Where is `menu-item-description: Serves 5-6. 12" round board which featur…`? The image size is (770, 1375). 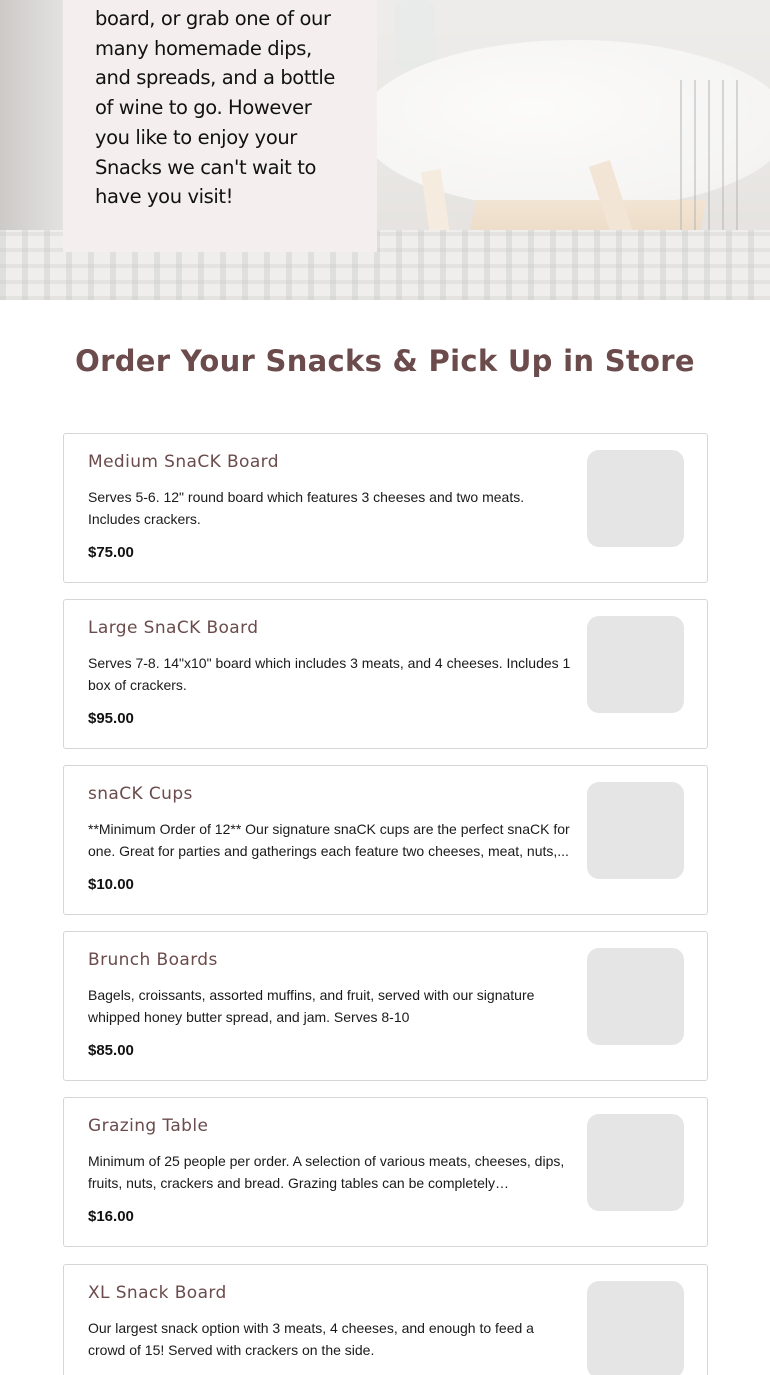
menu-item-description: Serves 5-6. 12" round board which featur… is located at coordinates (306, 508).